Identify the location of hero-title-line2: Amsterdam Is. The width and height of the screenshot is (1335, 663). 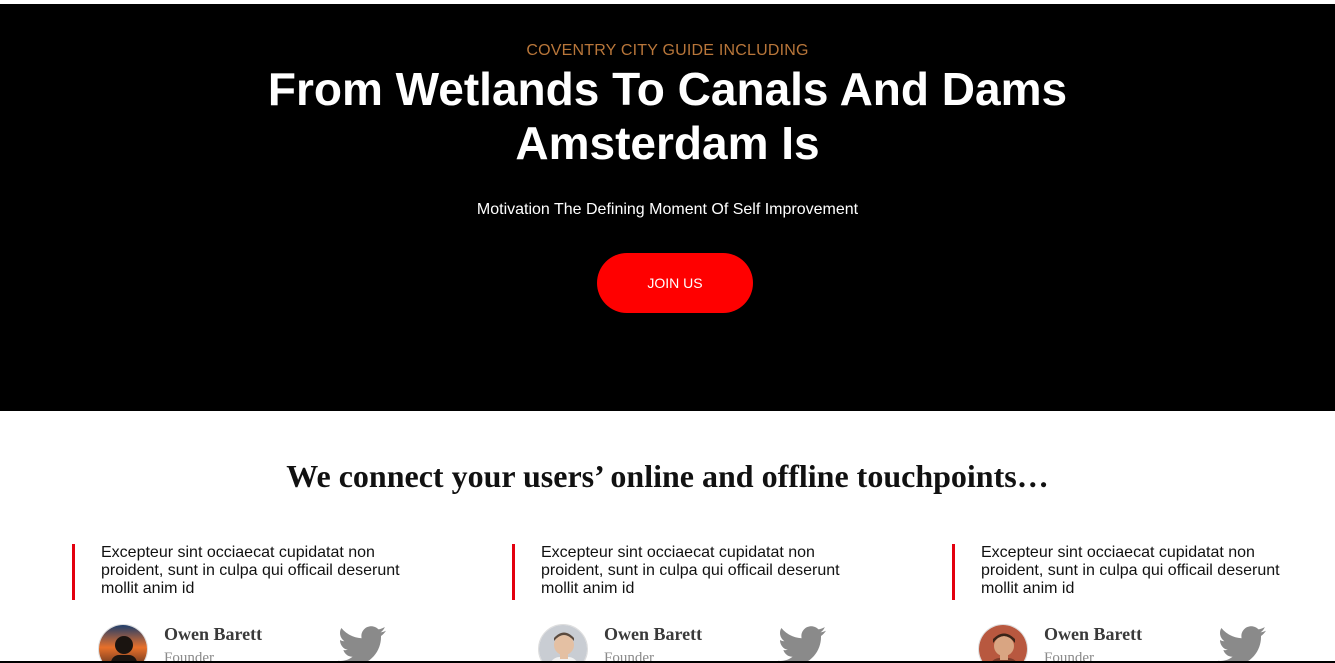
(667, 143).